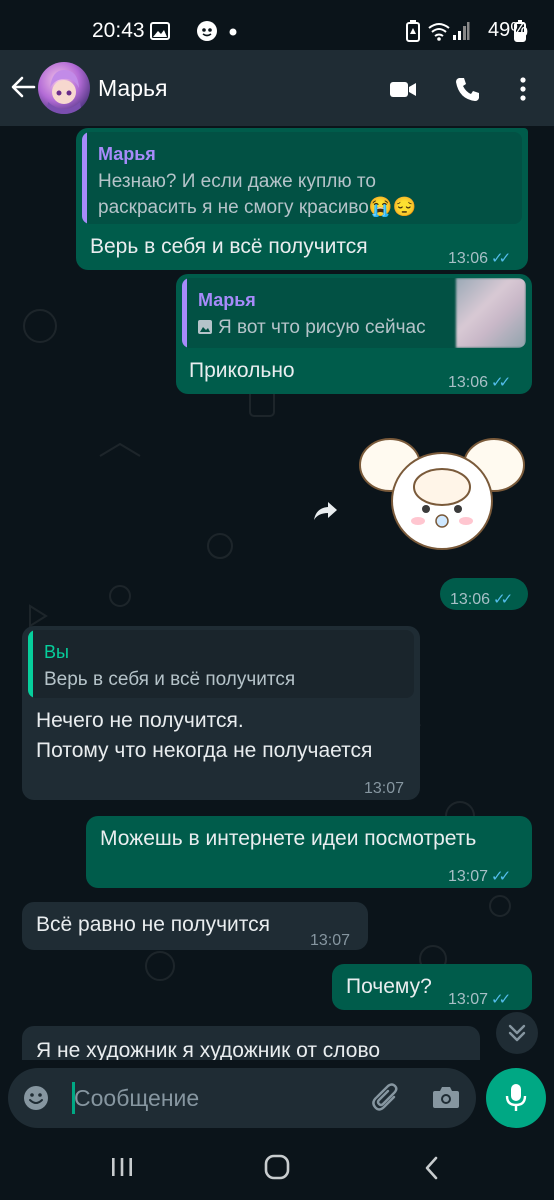  Describe the element at coordinates (288, 838) in the screenshot. I see `message-text: Можешь в интернете идеи посмотреть` at that location.